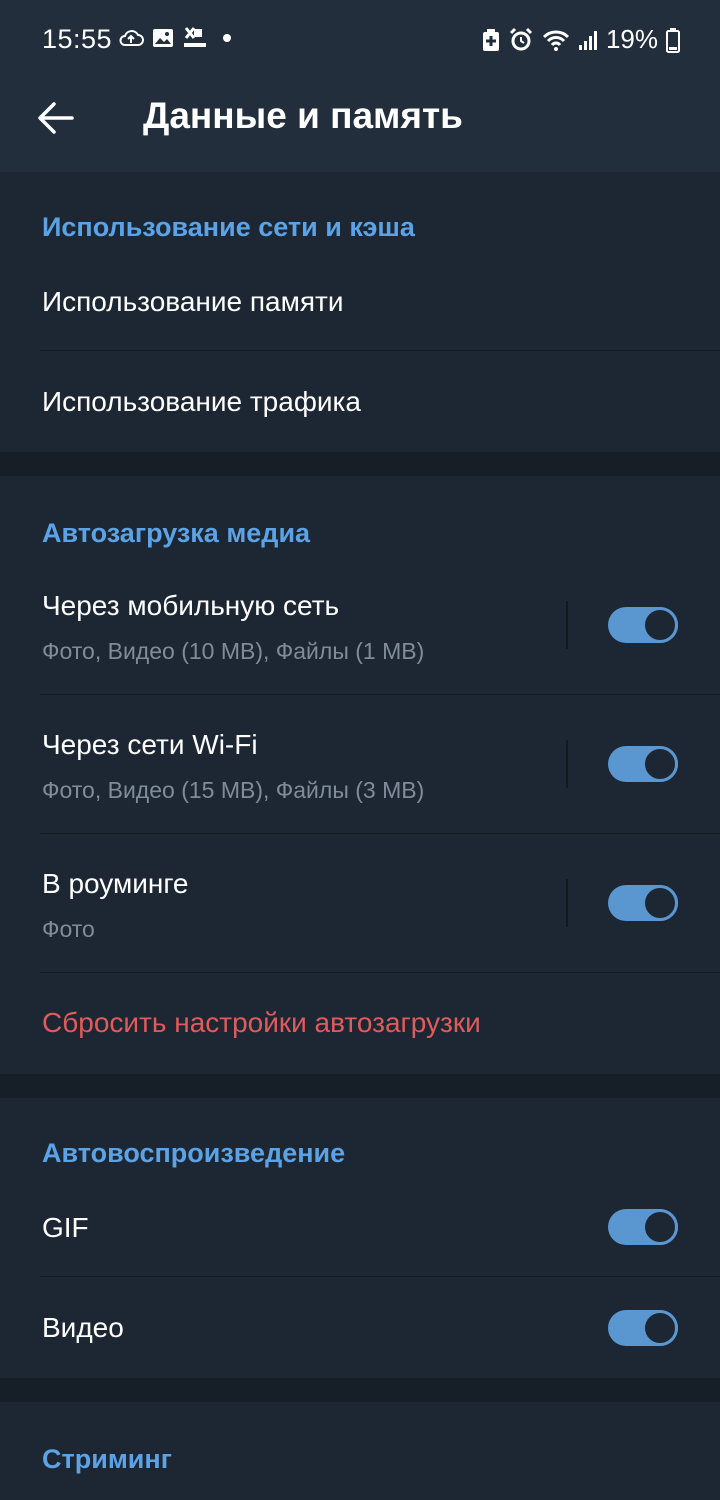  I want to click on toggle-gif, so click(643, 1227).